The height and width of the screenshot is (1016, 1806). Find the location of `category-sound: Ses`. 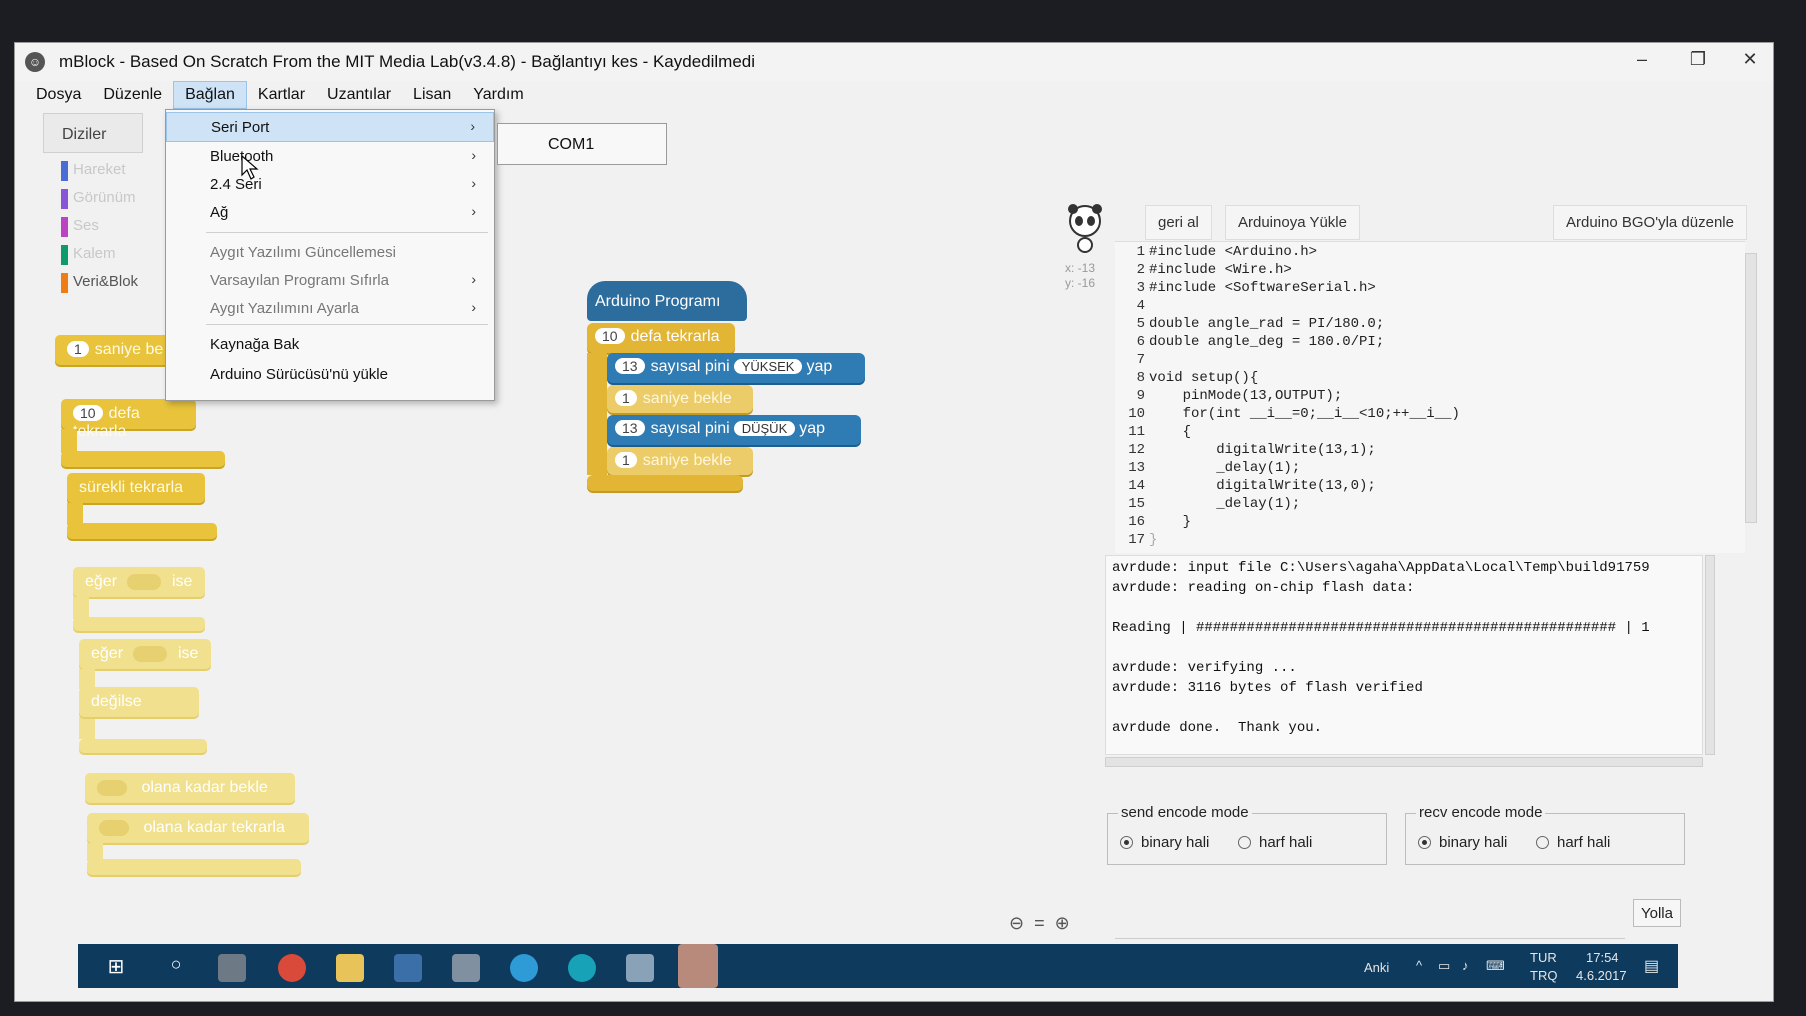

category-sound: Ses is located at coordinates (80, 228).